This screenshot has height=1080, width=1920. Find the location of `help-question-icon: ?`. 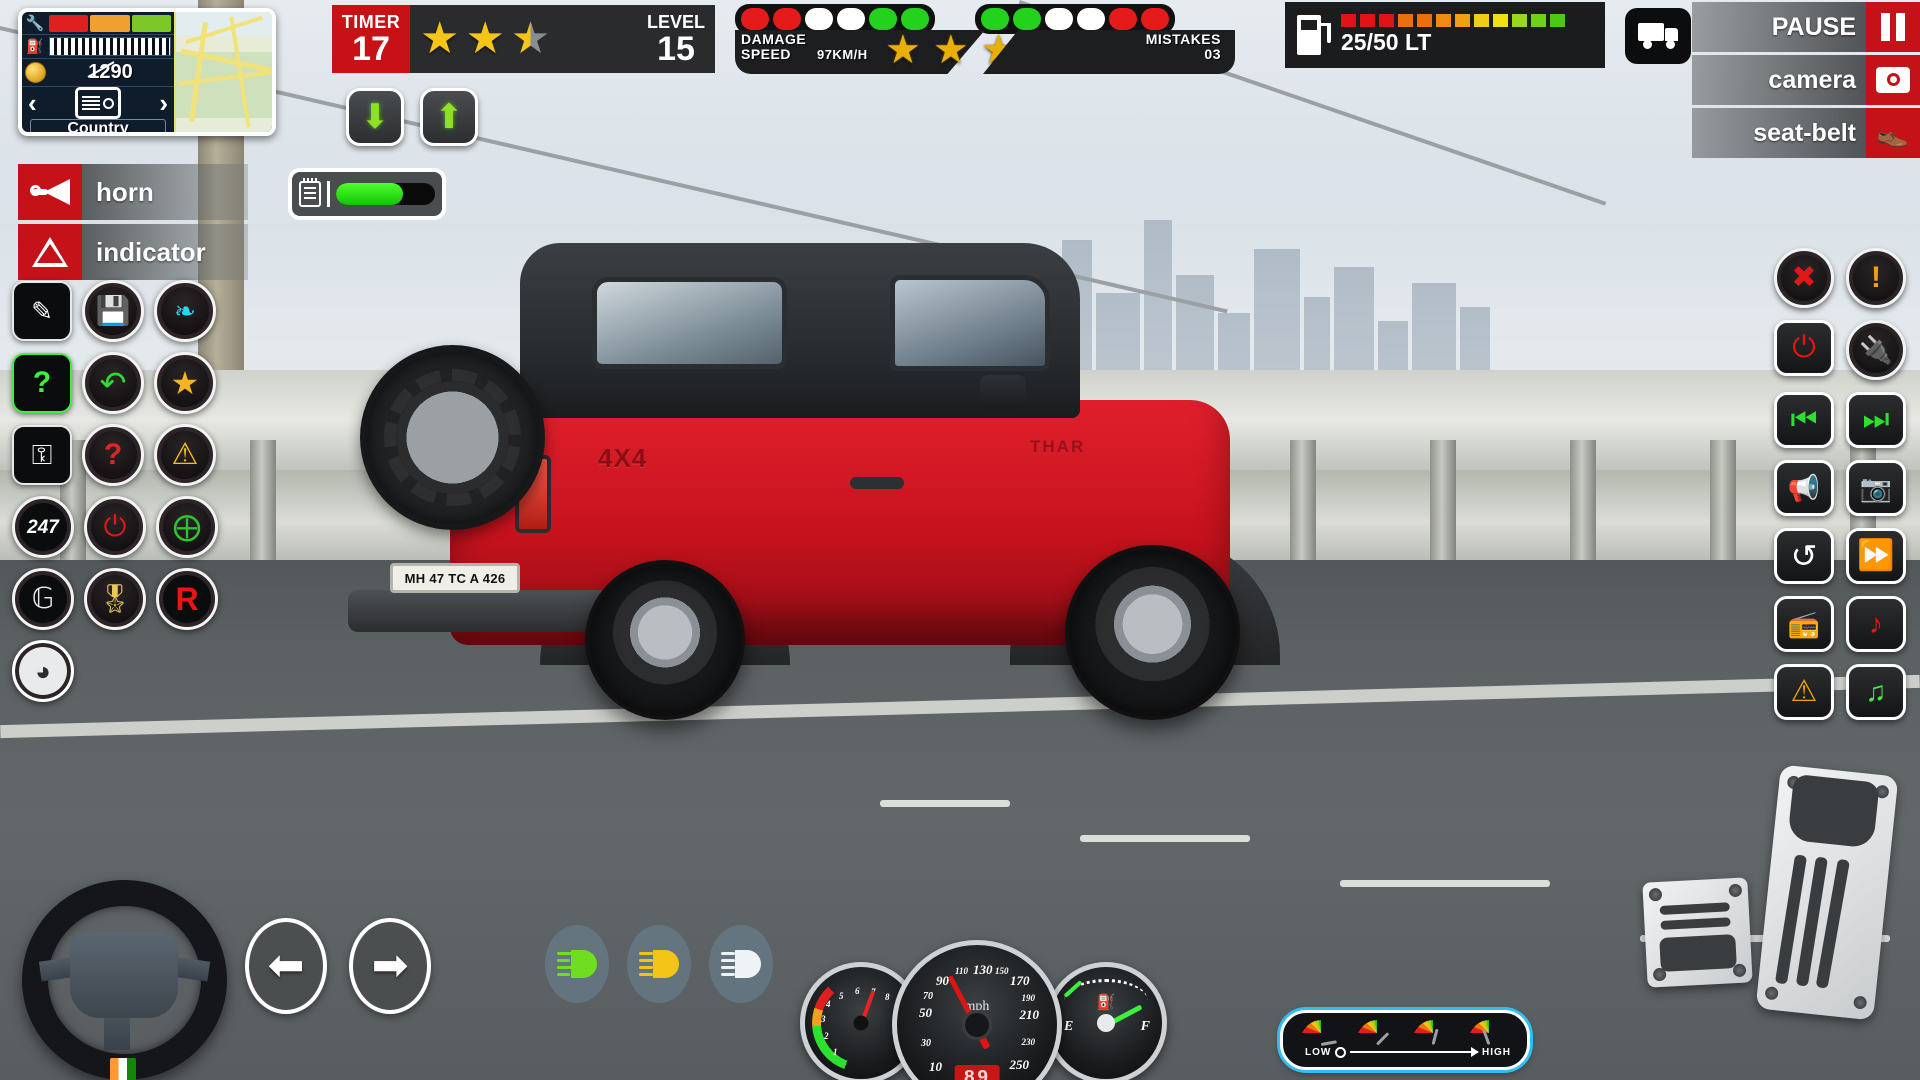

help-question-icon: ? is located at coordinates (42, 382).